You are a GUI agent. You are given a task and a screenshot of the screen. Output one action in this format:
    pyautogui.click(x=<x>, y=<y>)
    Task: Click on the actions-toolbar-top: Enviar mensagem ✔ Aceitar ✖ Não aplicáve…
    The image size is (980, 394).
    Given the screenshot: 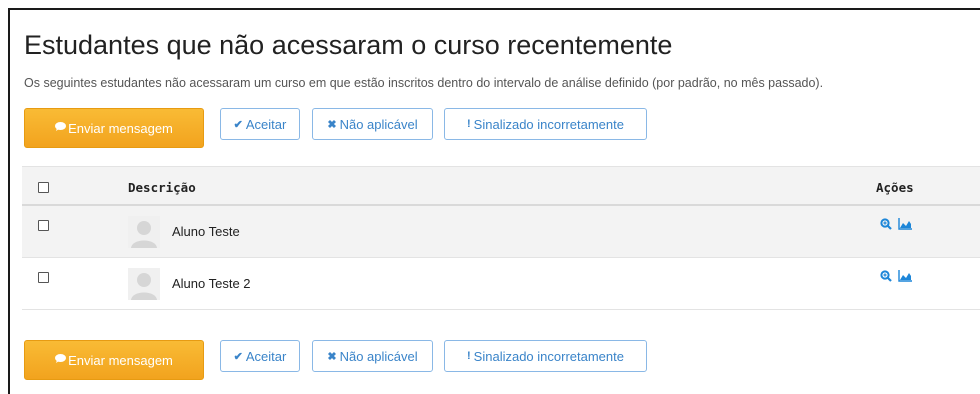 What is the action you would take?
    pyautogui.click(x=374, y=128)
    